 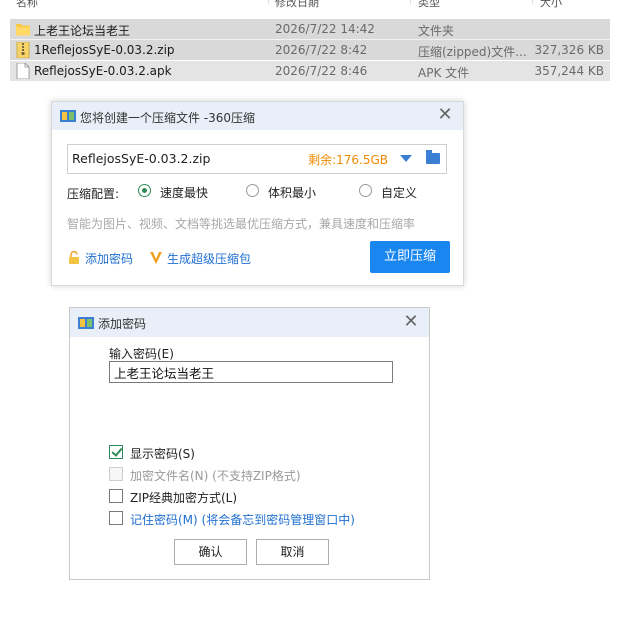 What do you see at coordinates (215, 476) in the screenshot?
I see `checkbox-label: 加密文件名(N) (不支持ZIP格式)` at bounding box center [215, 476].